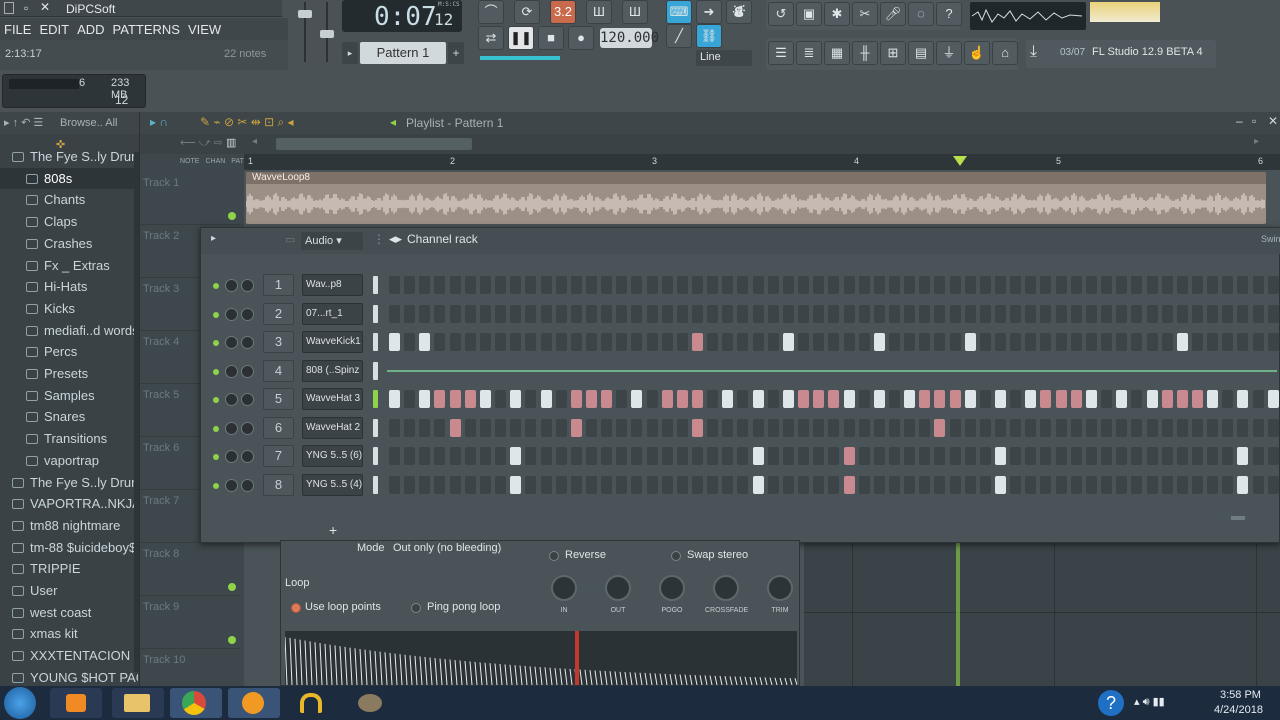  Describe the element at coordinates (69, 221) in the screenshot. I see `browser-item: Claps` at that location.